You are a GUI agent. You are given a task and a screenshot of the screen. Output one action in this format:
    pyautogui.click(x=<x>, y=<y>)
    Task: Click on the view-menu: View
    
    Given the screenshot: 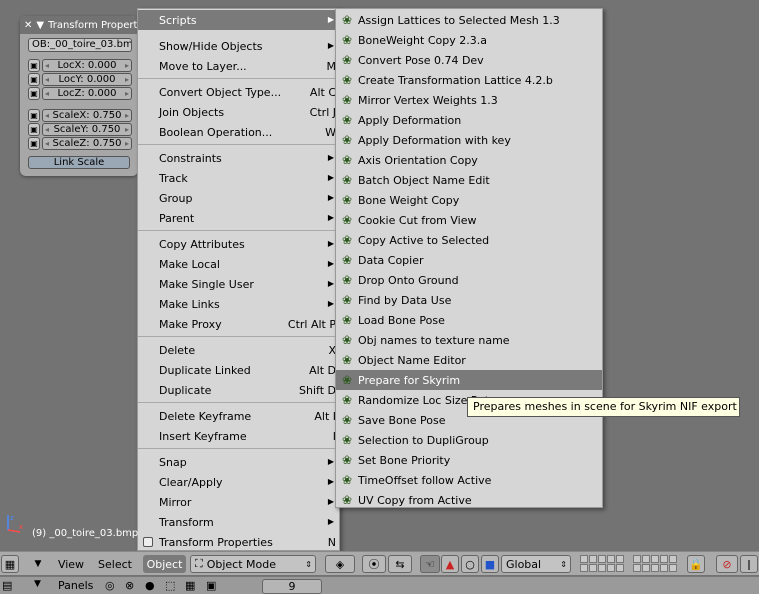 What is the action you would take?
    pyautogui.click(x=71, y=564)
    